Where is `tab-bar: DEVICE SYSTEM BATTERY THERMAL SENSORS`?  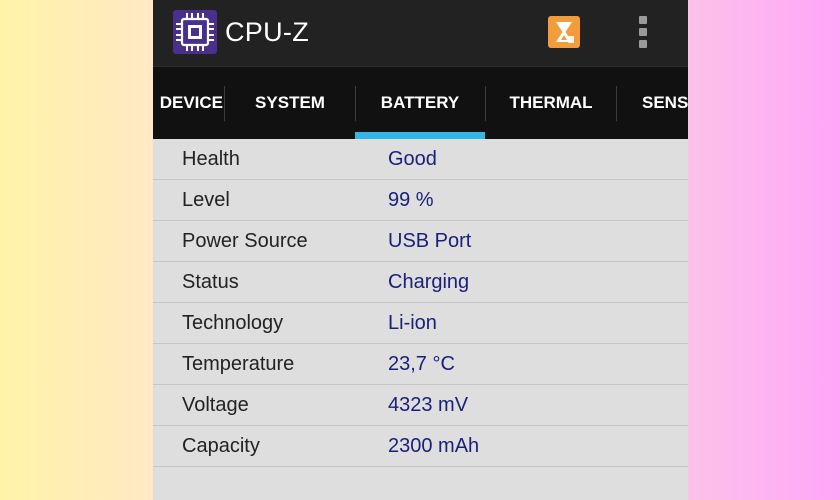
tab-bar: DEVICE SYSTEM BATTERY THERMAL SENSORS is located at coordinates (420, 102).